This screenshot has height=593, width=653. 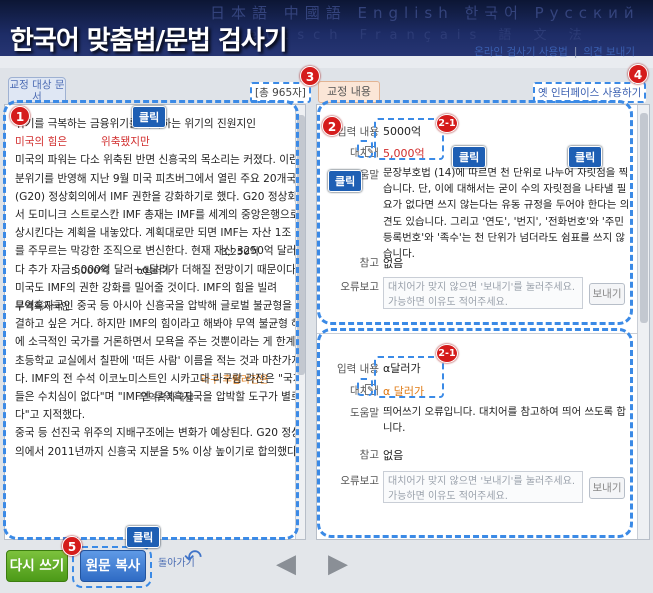 I want to click on app-title: 한국어 맞춤법/문법 검사기, so click(x=149, y=41).